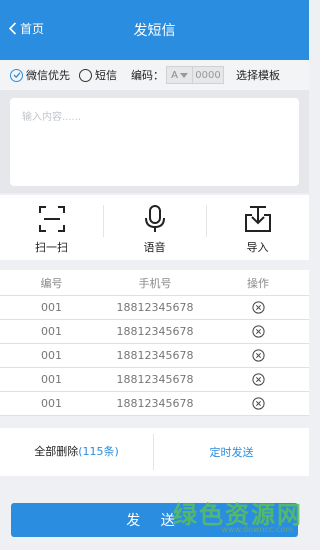 The image size is (320, 550). I want to click on schedule-send-button: 定时发送, so click(231, 452).